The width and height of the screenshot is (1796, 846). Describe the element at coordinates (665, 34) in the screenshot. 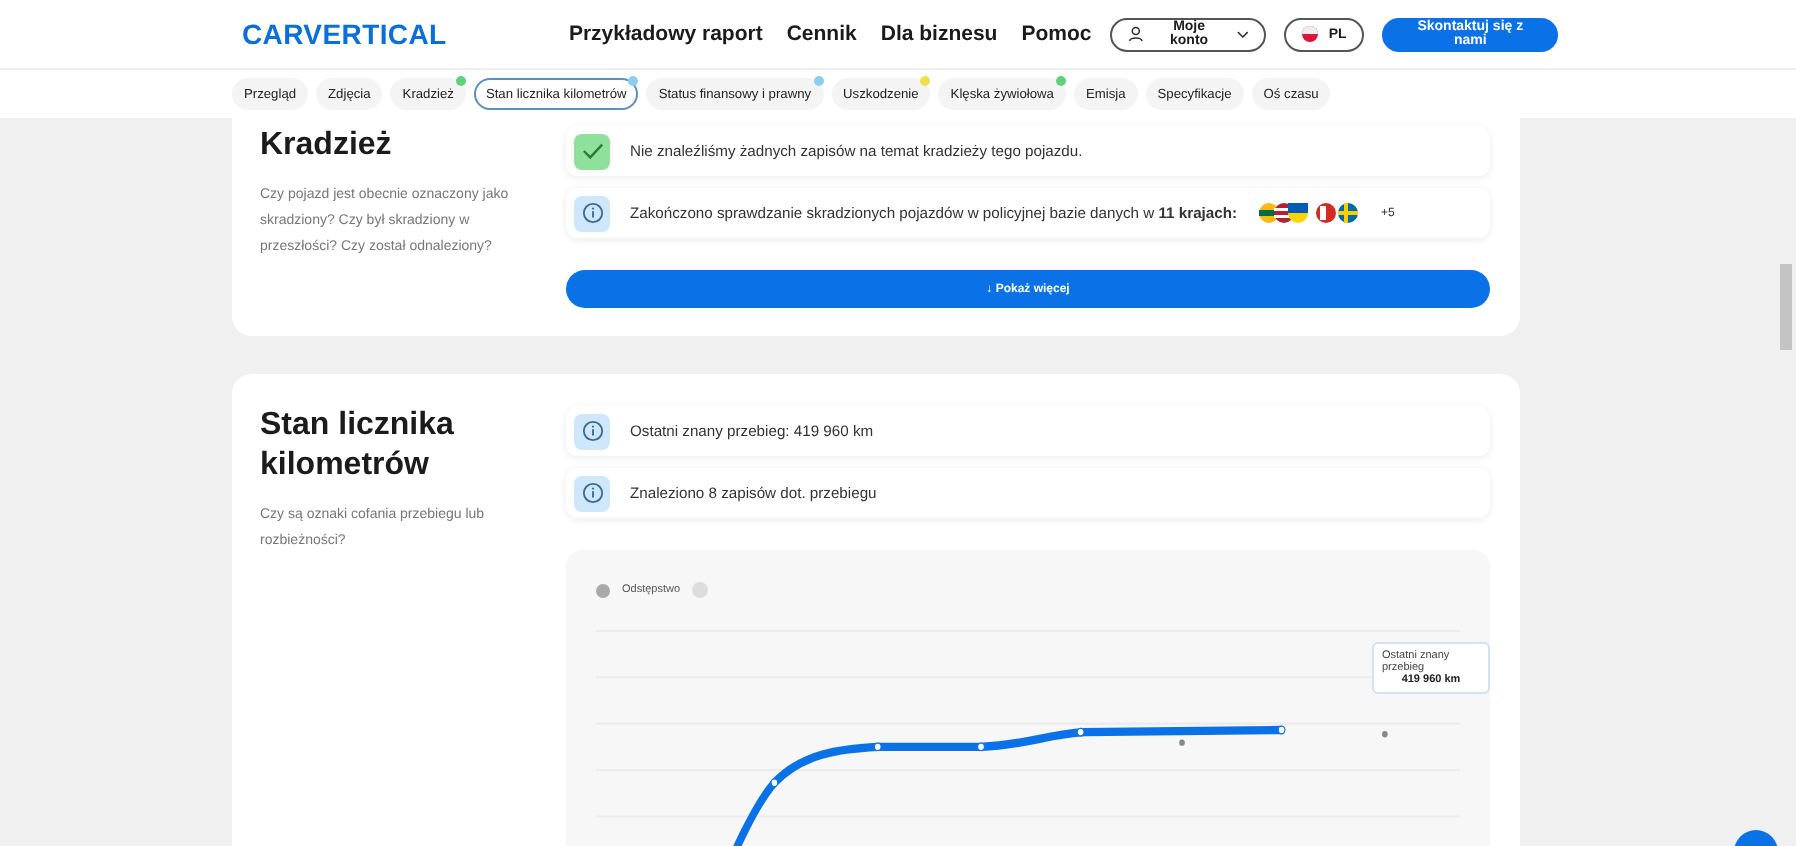

I see `nav-link: Przykładowy raport` at that location.